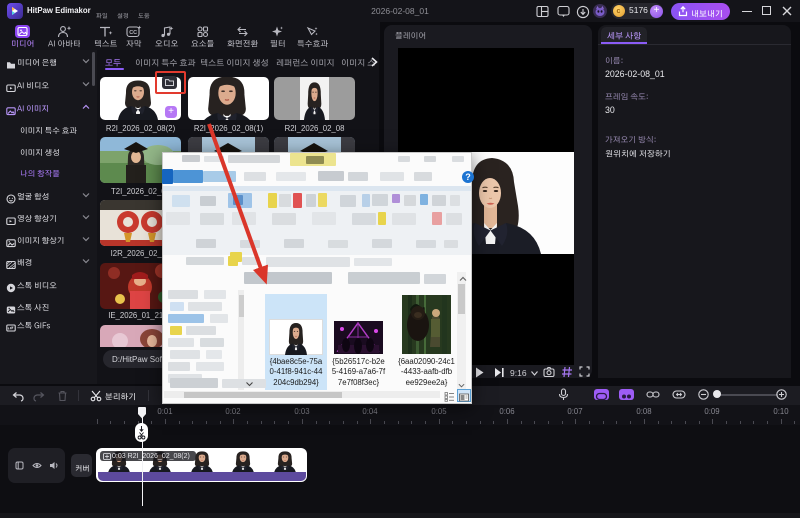 The height and width of the screenshot is (518, 800). Describe the element at coordinates (133, 33) in the screenshot. I see `svg-text: CC` at that location.